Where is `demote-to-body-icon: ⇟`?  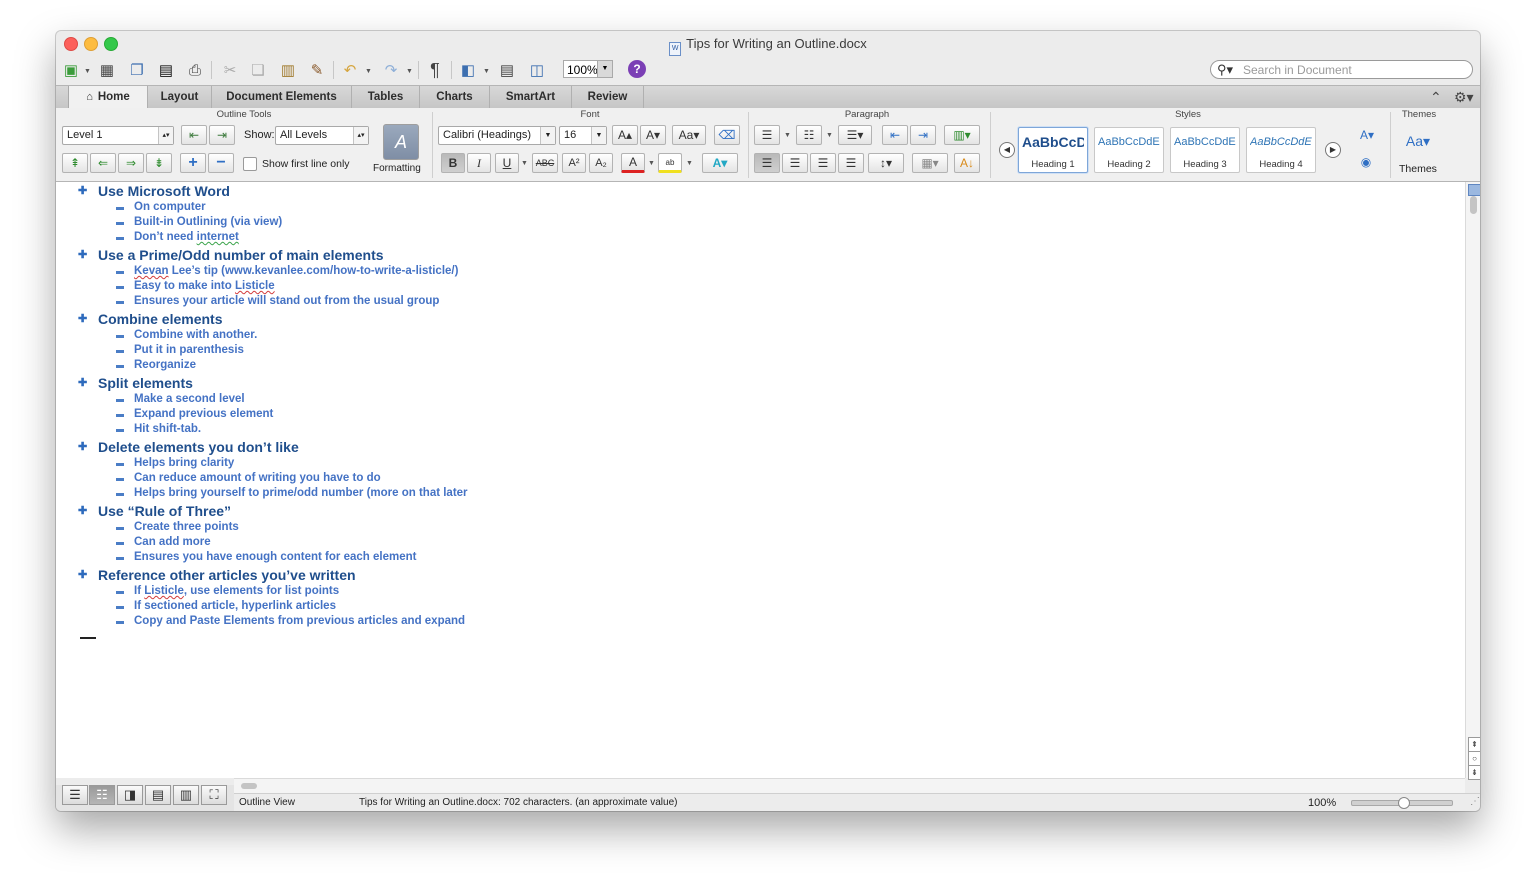
demote-to-body-icon: ⇟ is located at coordinates (159, 163).